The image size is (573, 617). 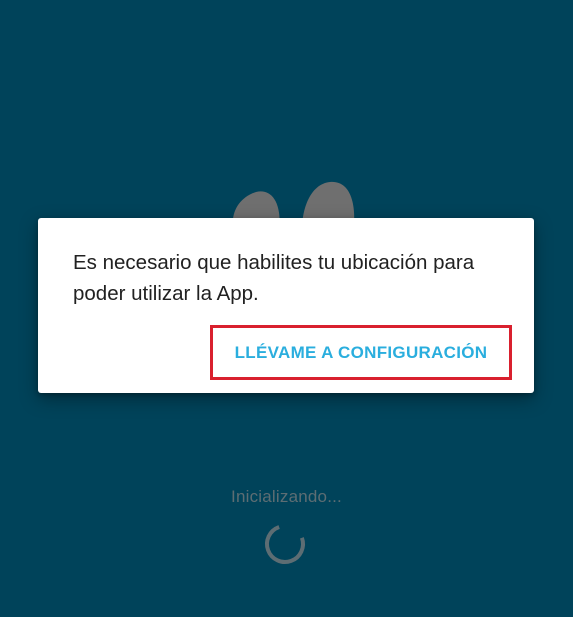 I want to click on go-to-settings-label: LLÉVAME A CONFIGURACIÓN, so click(x=361, y=352).